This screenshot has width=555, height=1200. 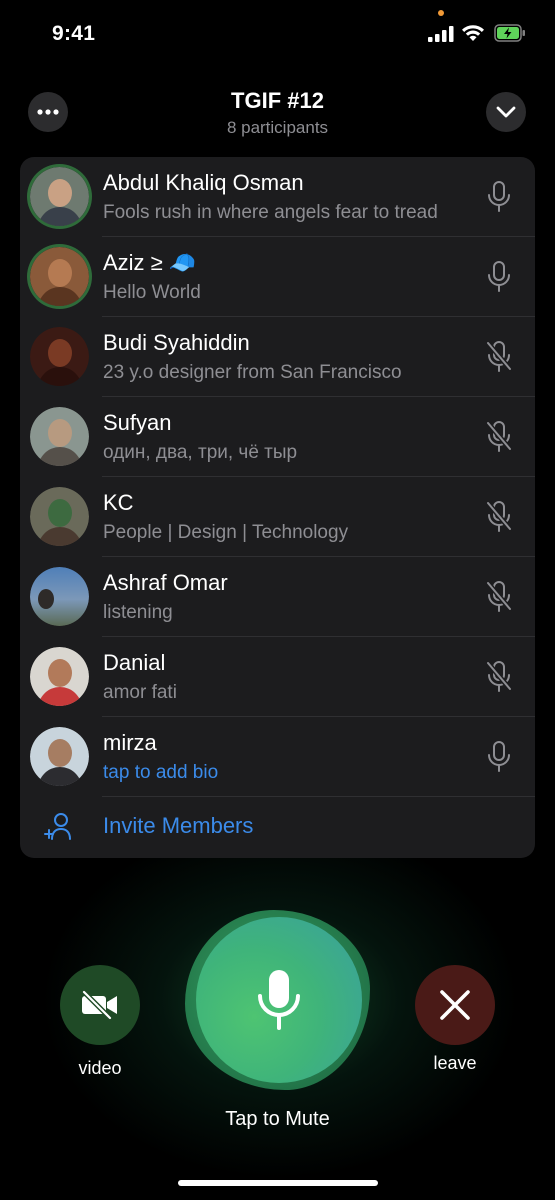 What do you see at coordinates (130, 742) in the screenshot?
I see `participant-name: mirza` at bounding box center [130, 742].